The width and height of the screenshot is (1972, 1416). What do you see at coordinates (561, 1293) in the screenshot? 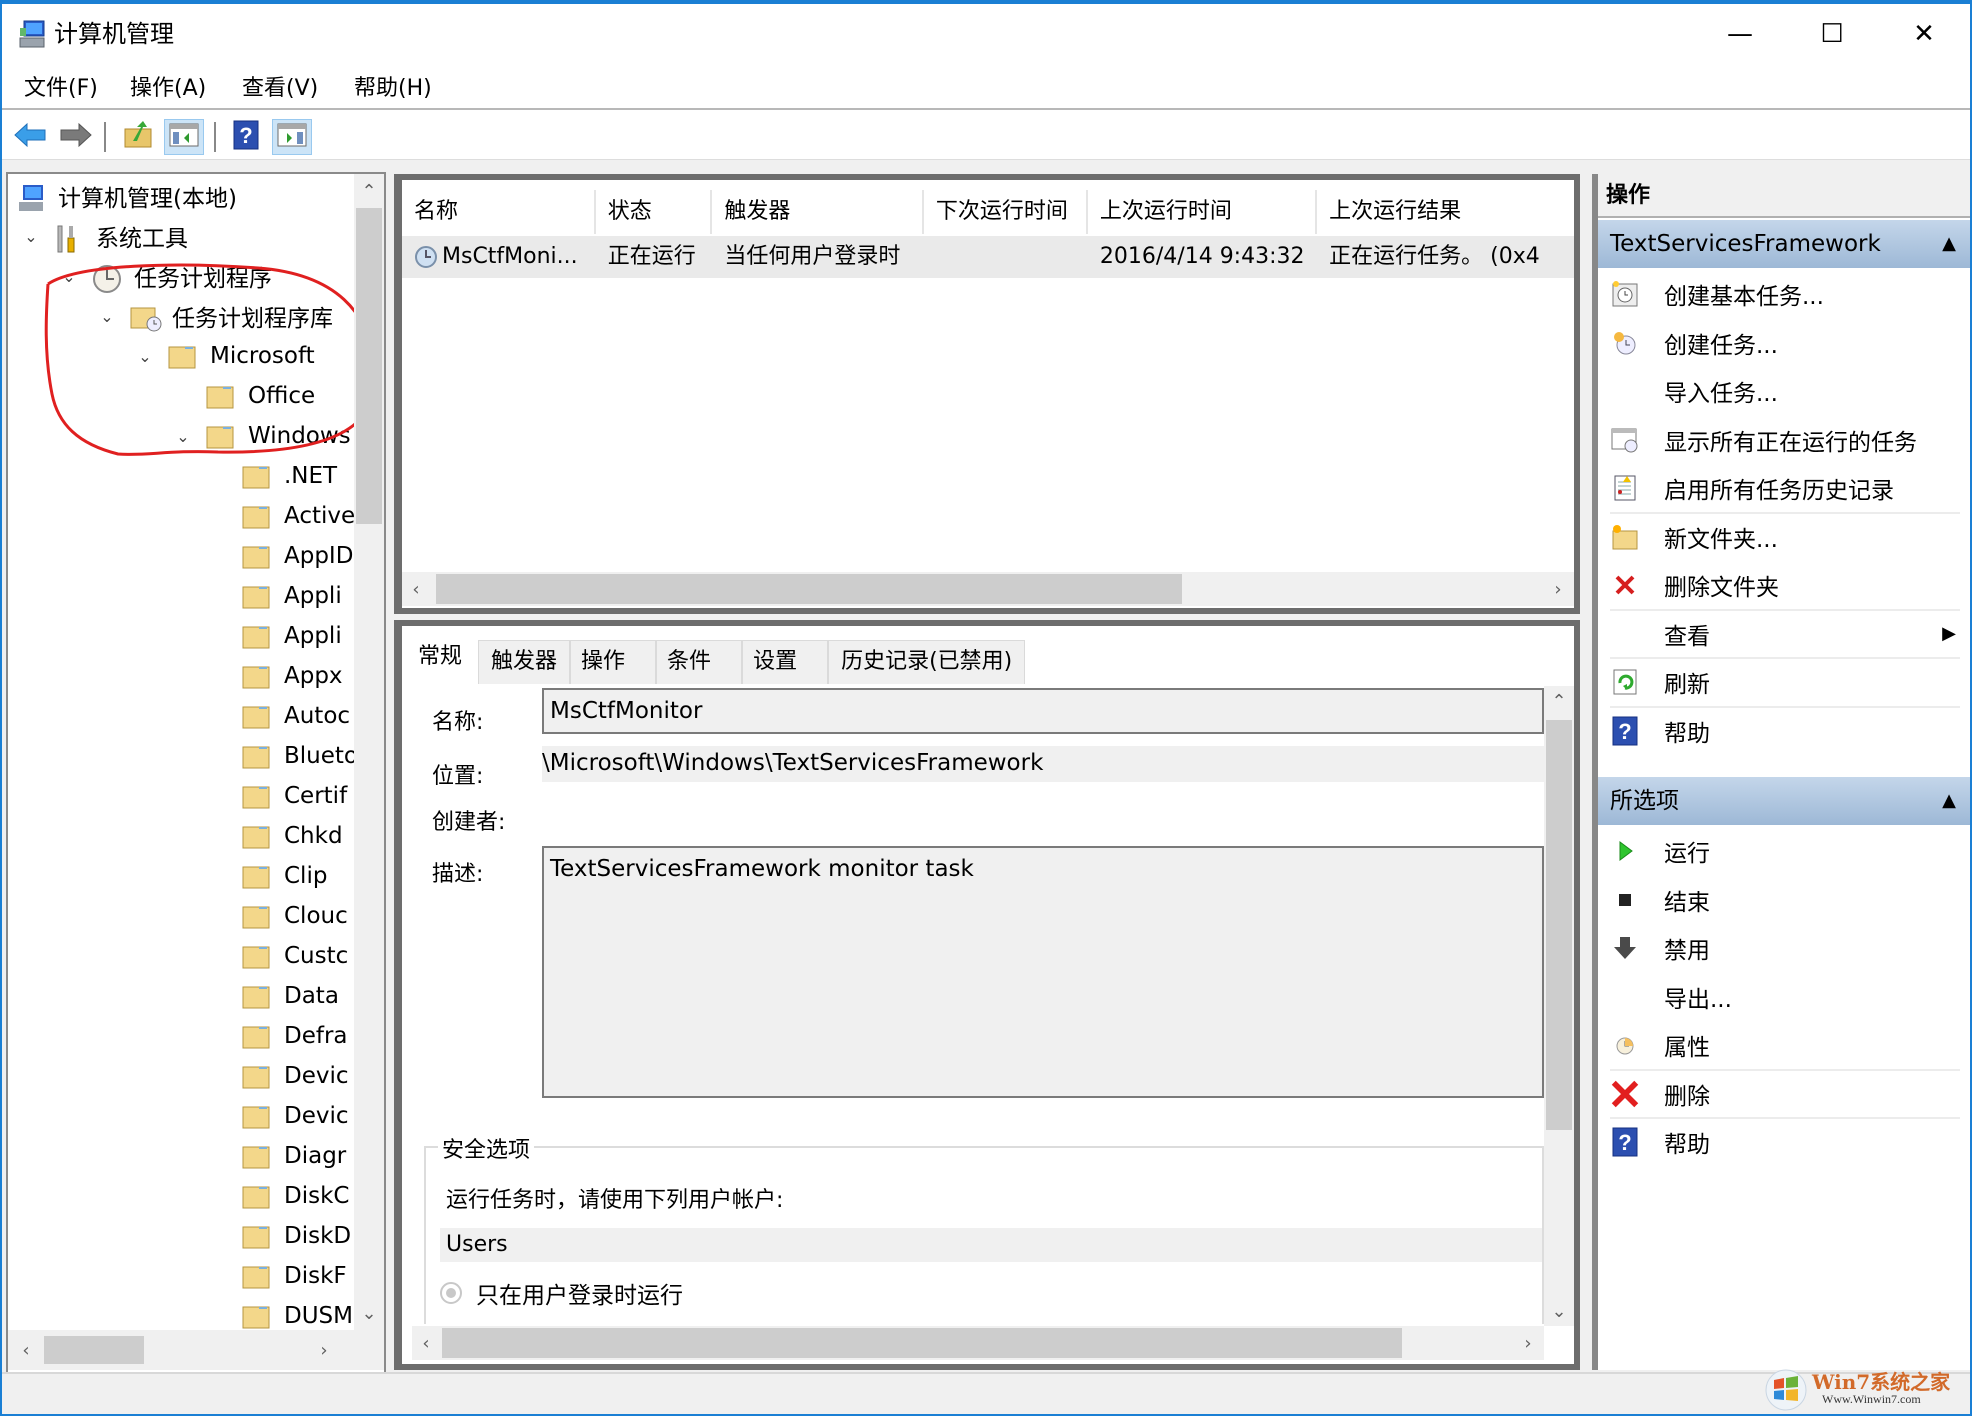
I see `radio-run-only-logged-on: 只在用户登录时运行` at bounding box center [561, 1293].